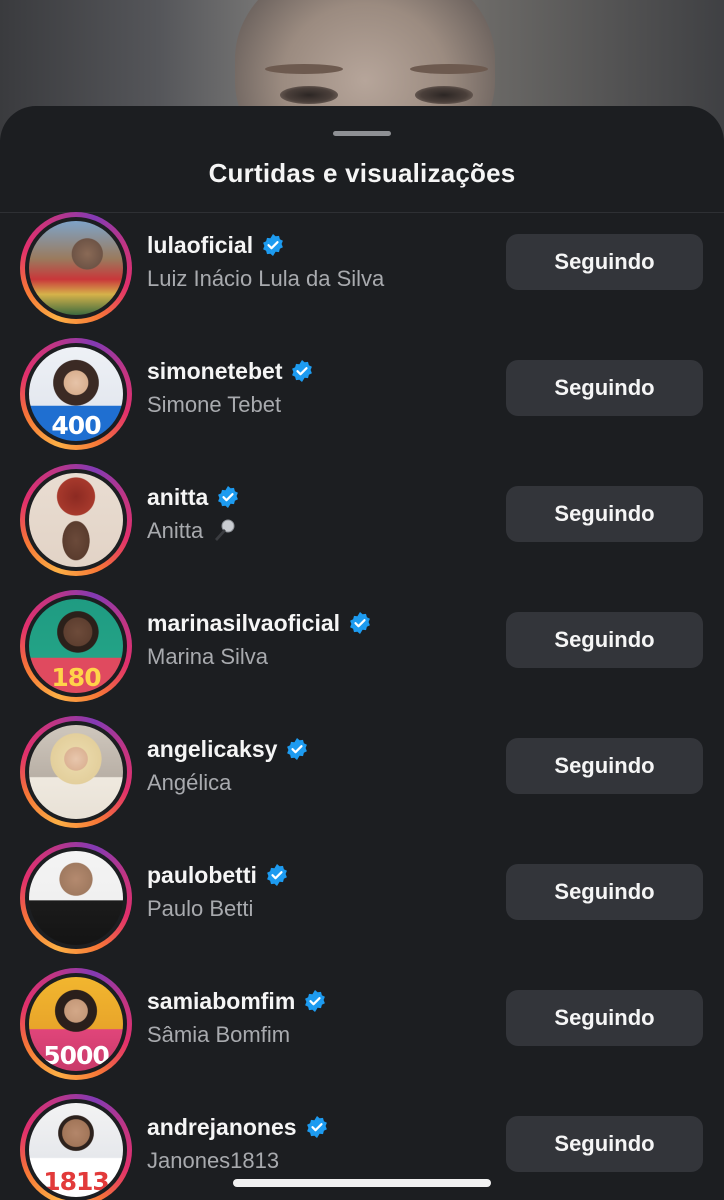 The width and height of the screenshot is (724, 1200). What do you see at coordinates (200, 245) in the screenshot?
I see `username: lulaoficial` at bounding box center [200, 245].